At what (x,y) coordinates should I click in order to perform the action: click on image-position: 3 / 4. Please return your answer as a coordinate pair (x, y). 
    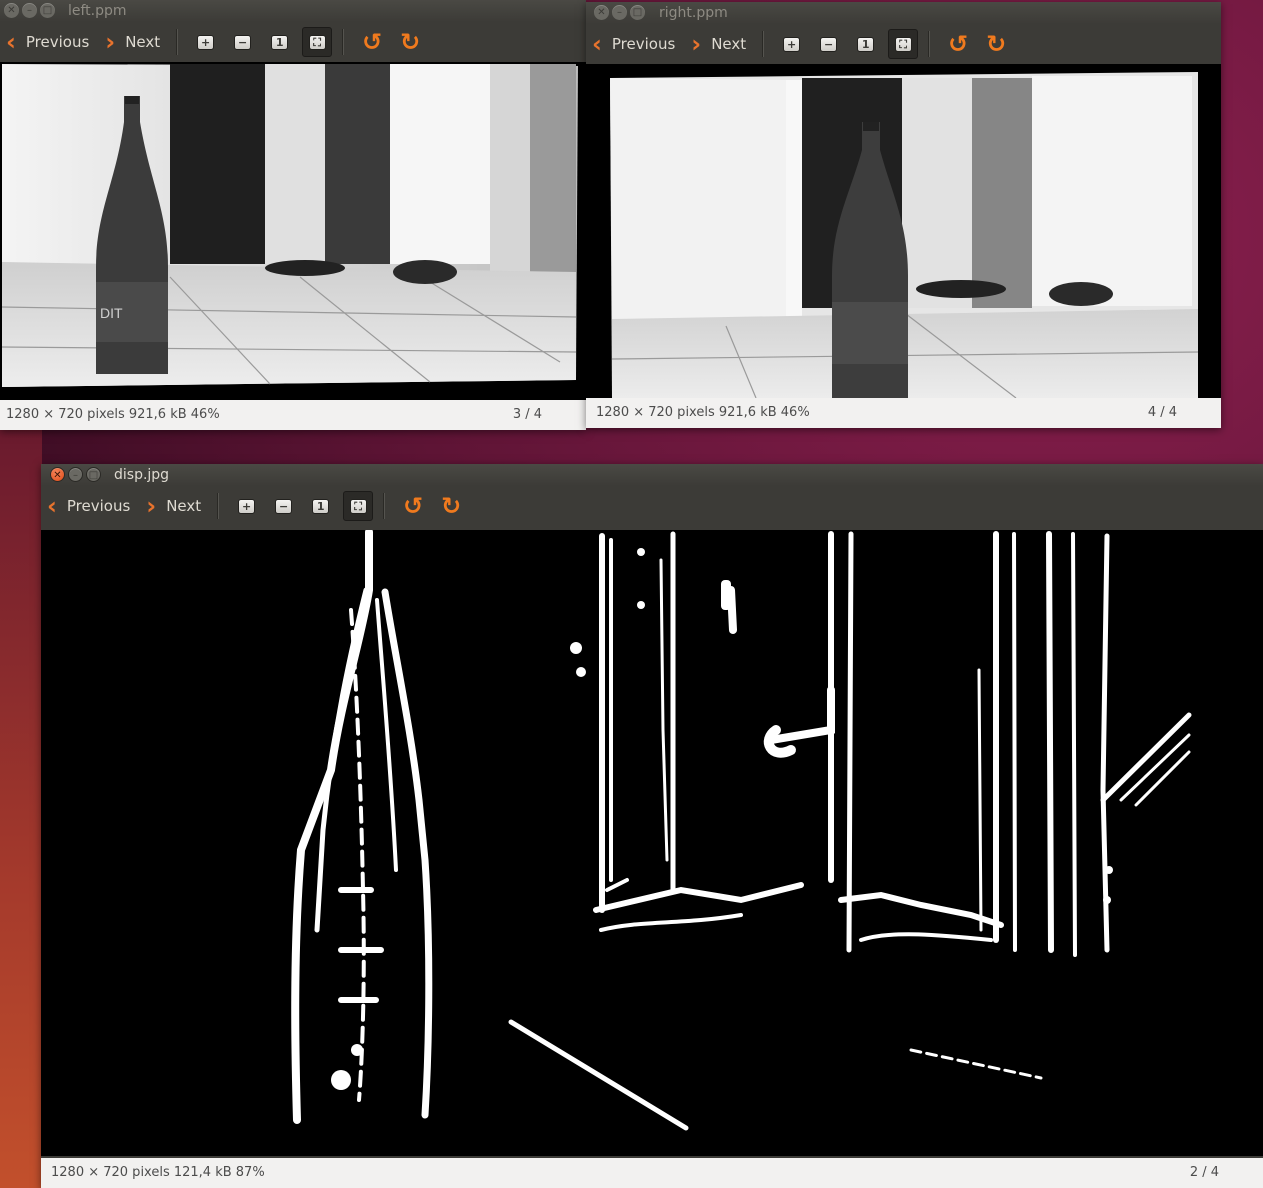
    Looking at the image, I should click on (527, 414).